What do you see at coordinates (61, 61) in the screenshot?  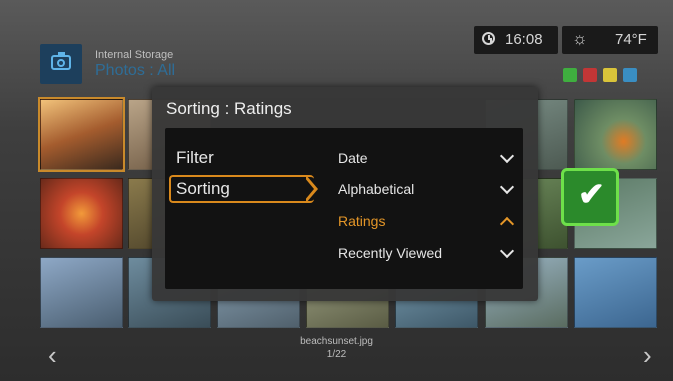 I see `camera-icon` at bounding box center [61, 61].